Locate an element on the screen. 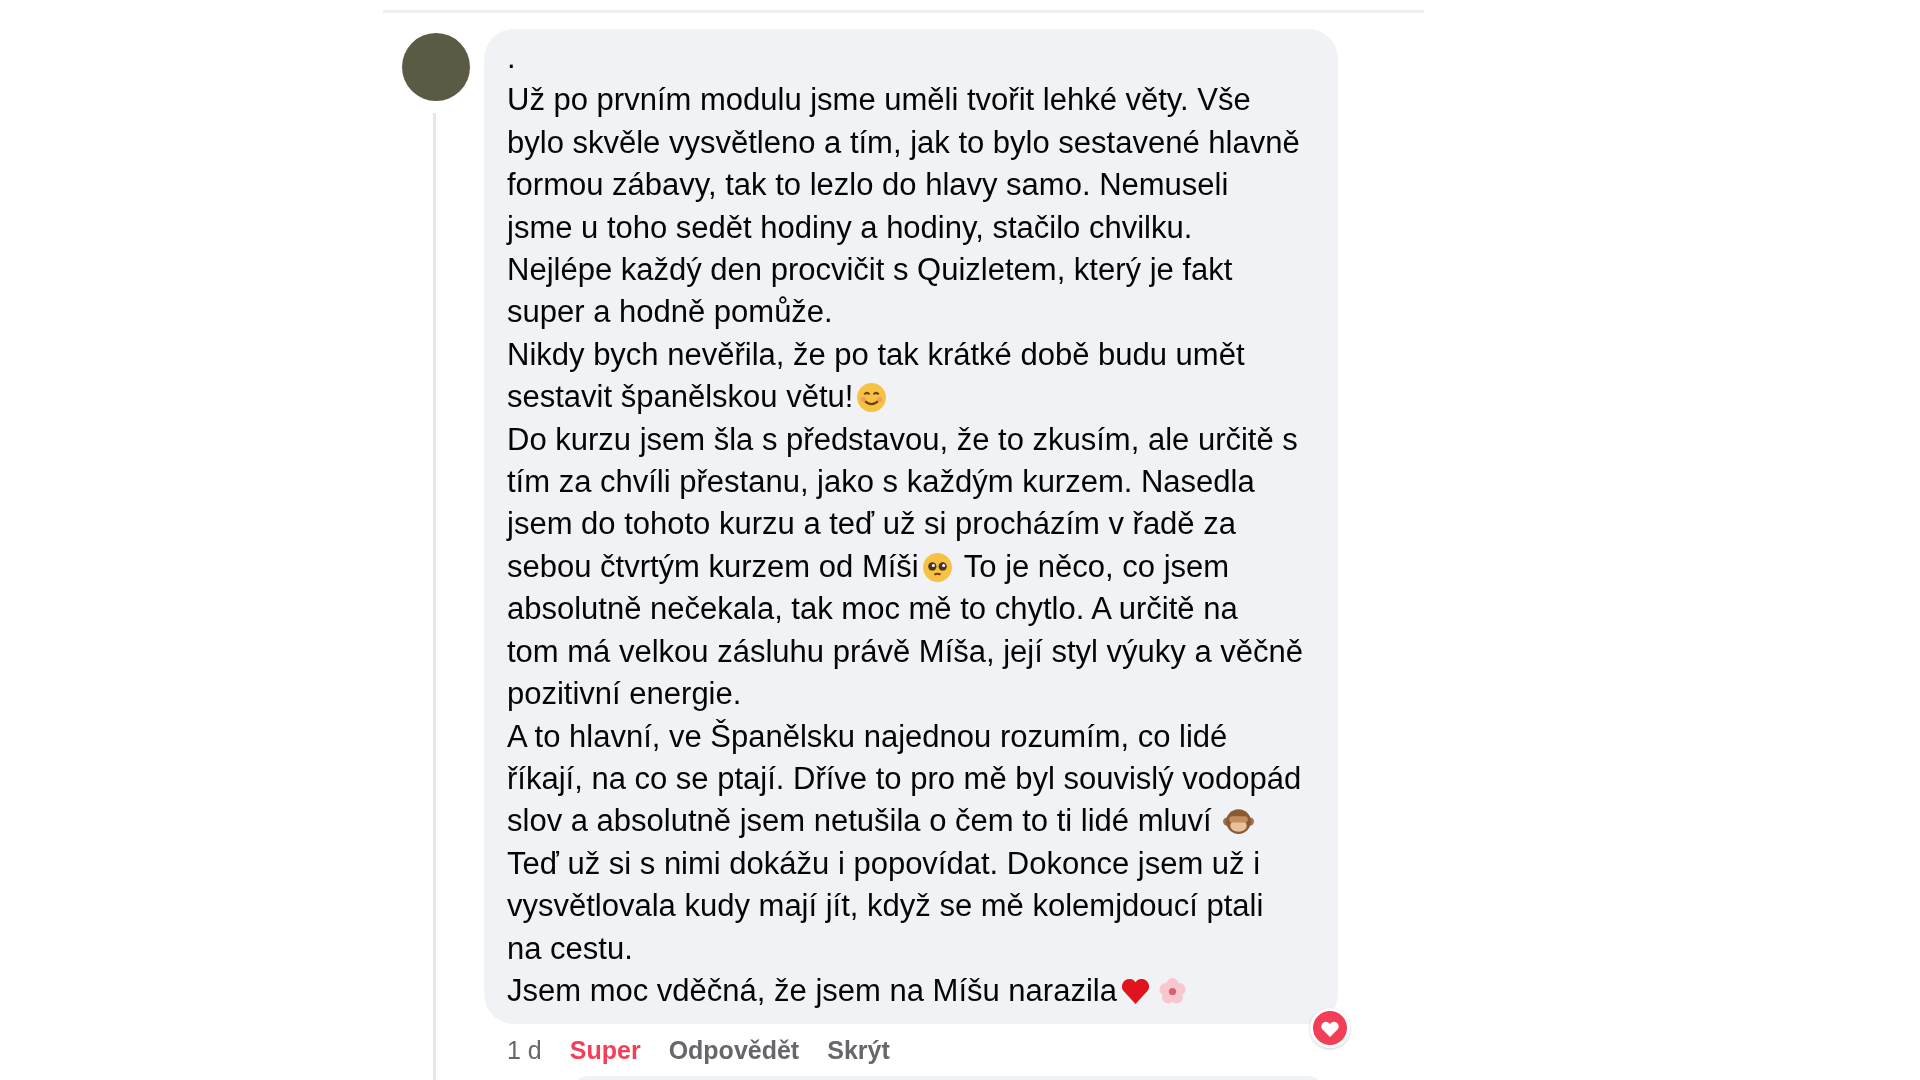 Image resolution: width=1920 pixels, height=1080 pixels. comment-text: sebou čtvrtým kurzem od Míši is located at coordinates (713, 566).